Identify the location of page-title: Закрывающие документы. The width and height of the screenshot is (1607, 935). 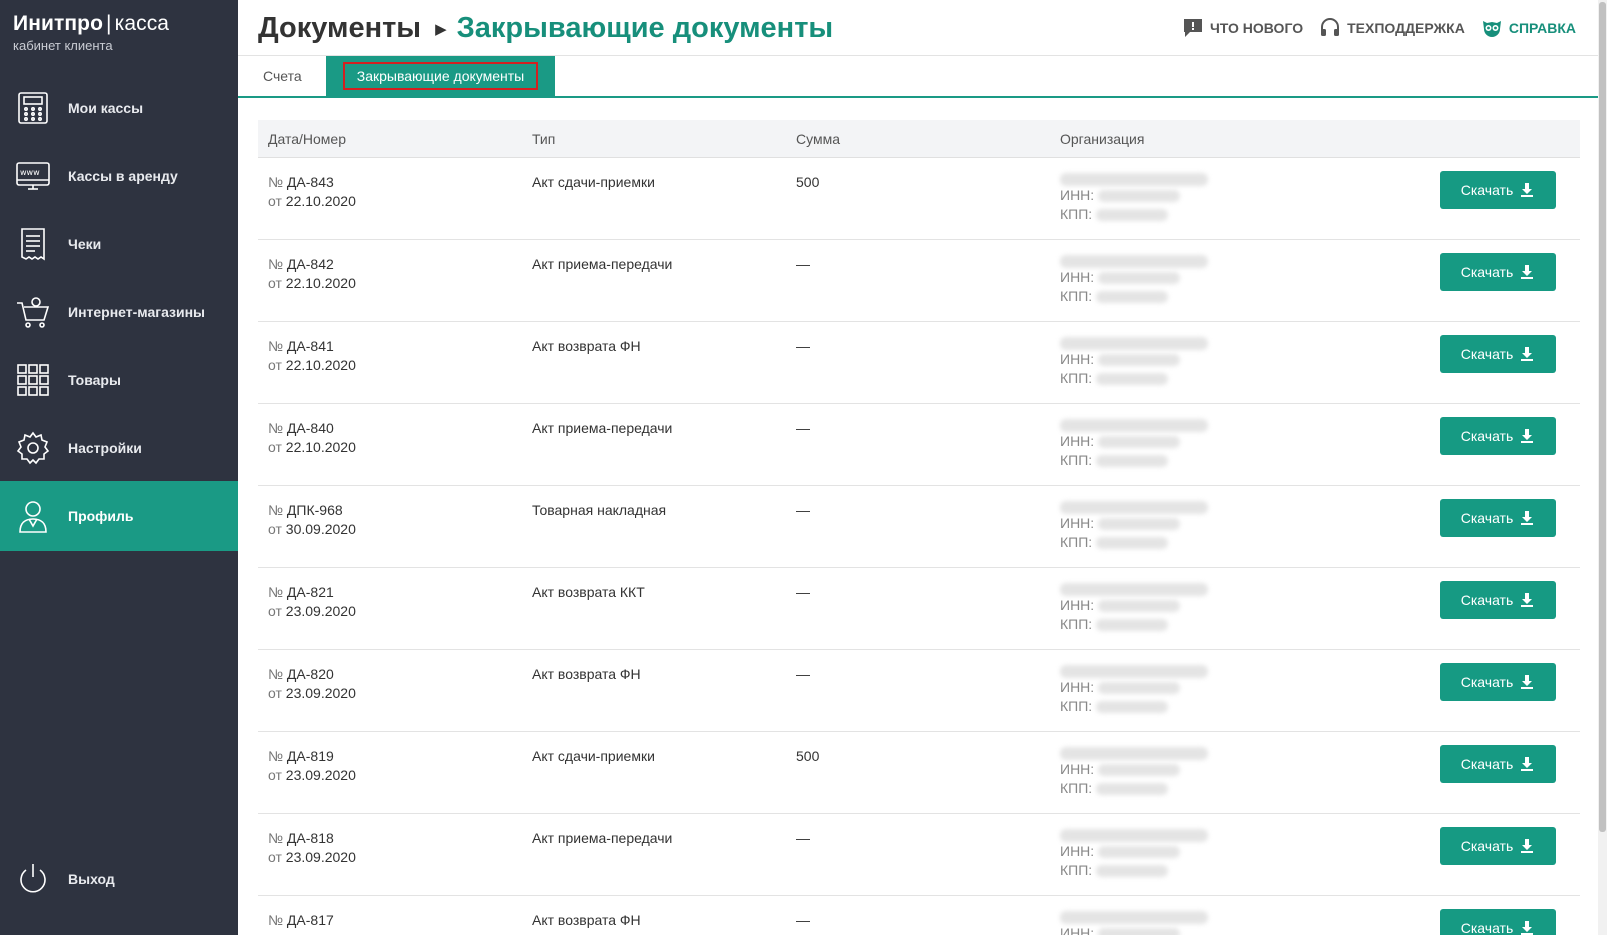
(645, 28).